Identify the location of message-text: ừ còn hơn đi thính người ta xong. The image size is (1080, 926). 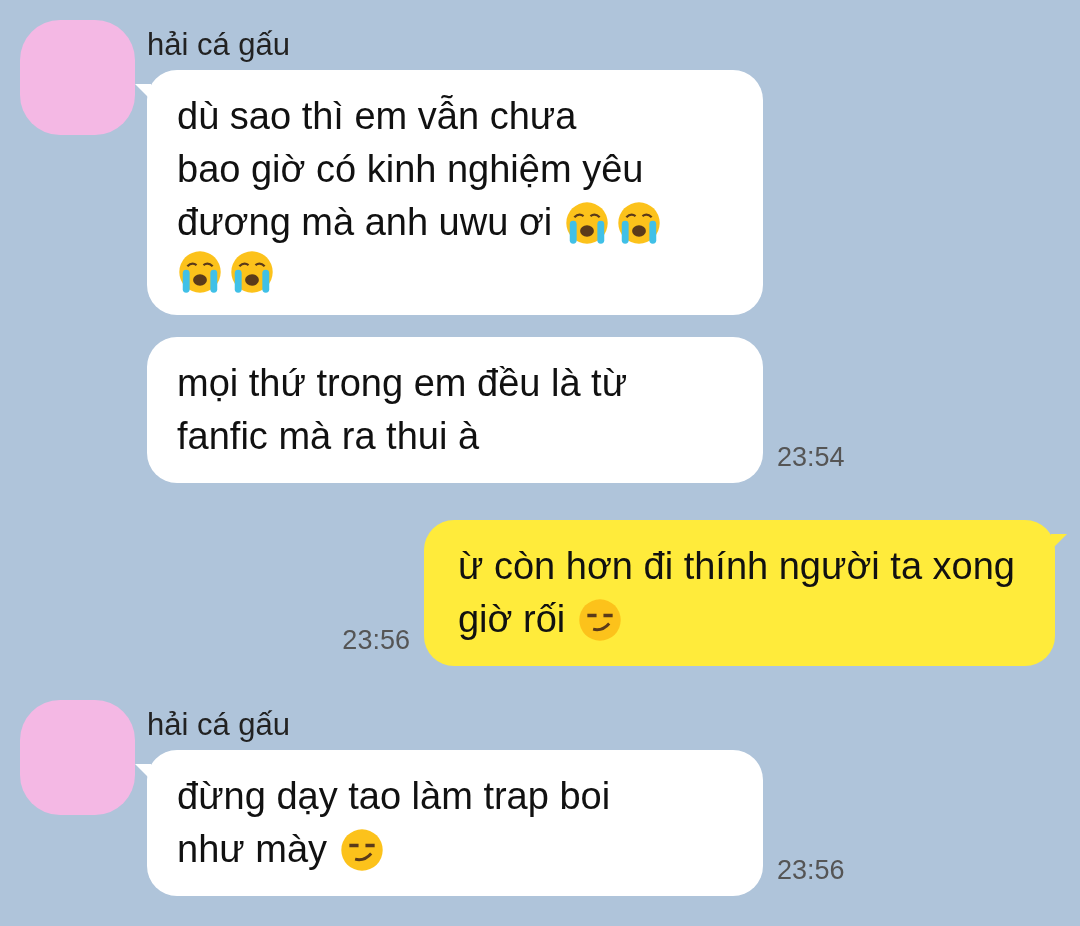
(736, 567).